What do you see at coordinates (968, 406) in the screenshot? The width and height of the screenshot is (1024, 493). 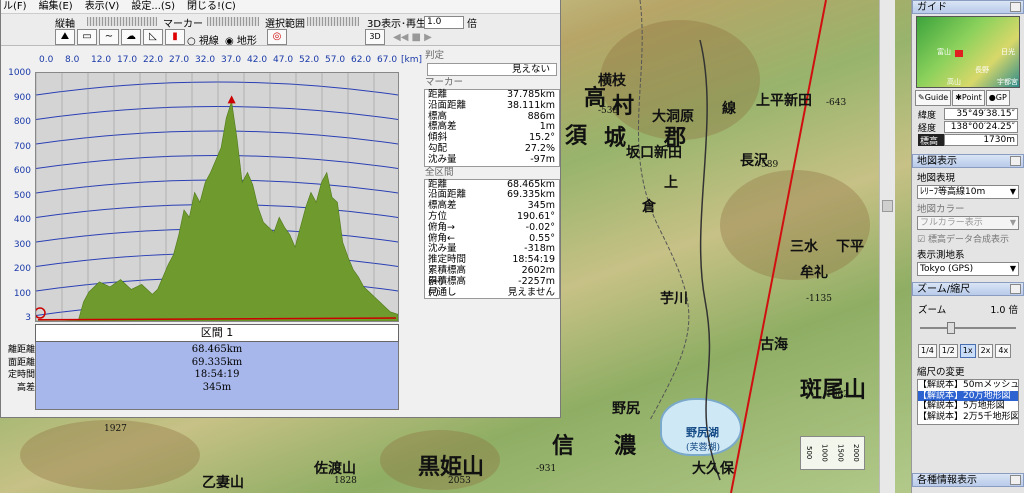 I see `scale-list-item: 【解説本】5万地形図` at bounding box center [968, 406].